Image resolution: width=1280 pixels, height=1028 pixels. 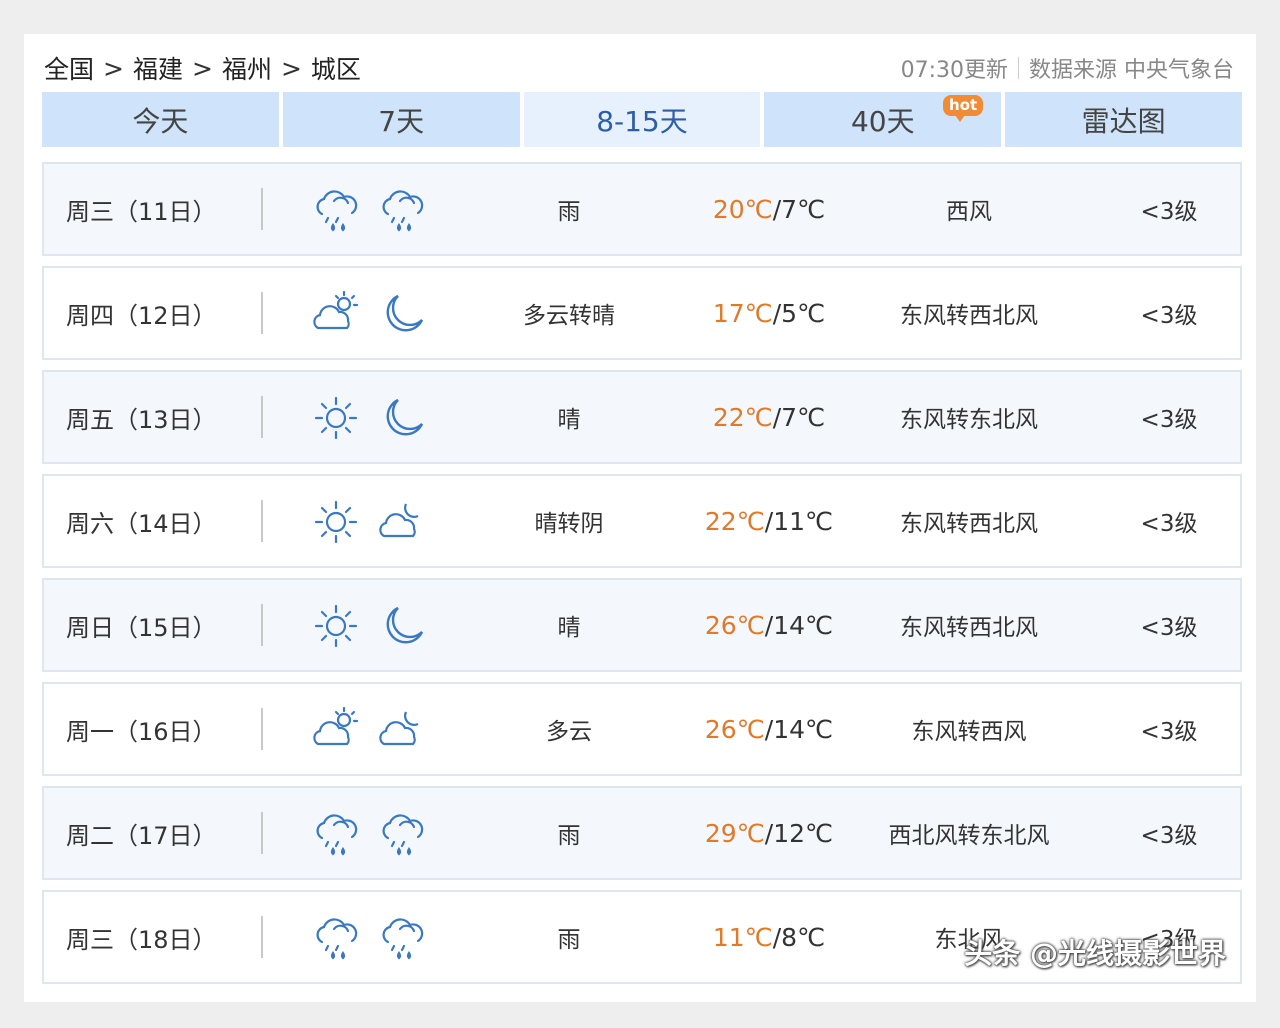 I want to click on high-temp: 11℃, so click(x=742, y=937).